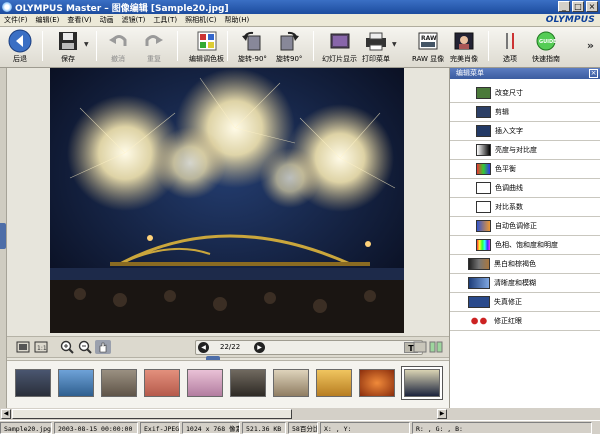 This screenshot has width=600, height=434. Describe the element at coordinates (508, 321) in the screenshot. I see `edit-item-label: 修正红眼` at that location.